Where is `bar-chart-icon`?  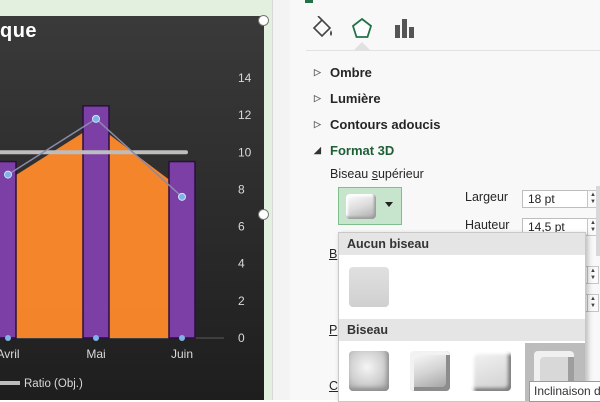
bar-chart-icon is located at coordinates (404, 28).